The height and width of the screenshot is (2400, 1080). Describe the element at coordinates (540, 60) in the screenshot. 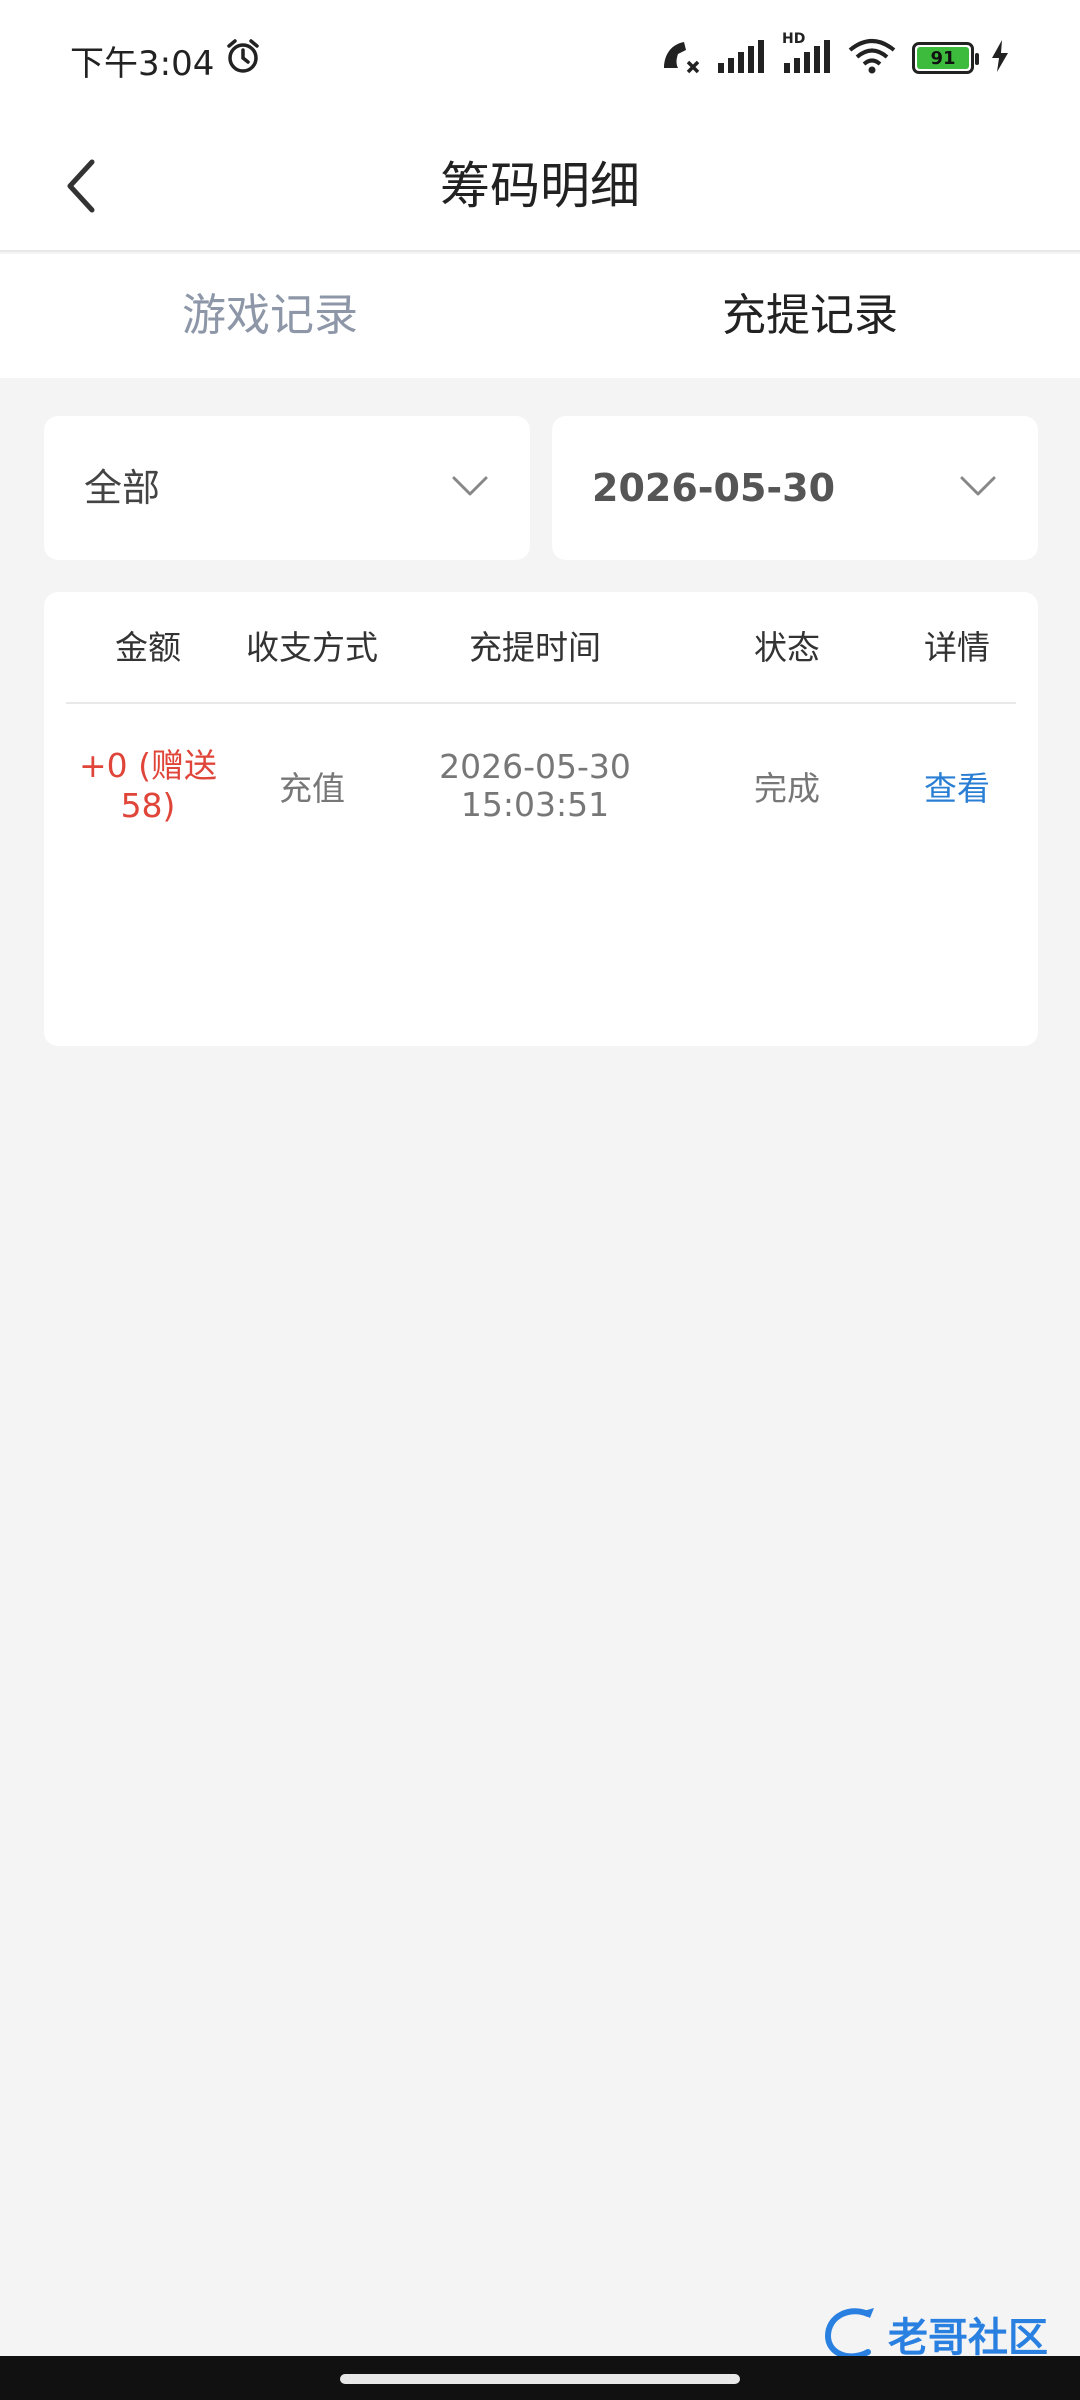

I see `status-bar: 下午3:04 HD 91` at that location.